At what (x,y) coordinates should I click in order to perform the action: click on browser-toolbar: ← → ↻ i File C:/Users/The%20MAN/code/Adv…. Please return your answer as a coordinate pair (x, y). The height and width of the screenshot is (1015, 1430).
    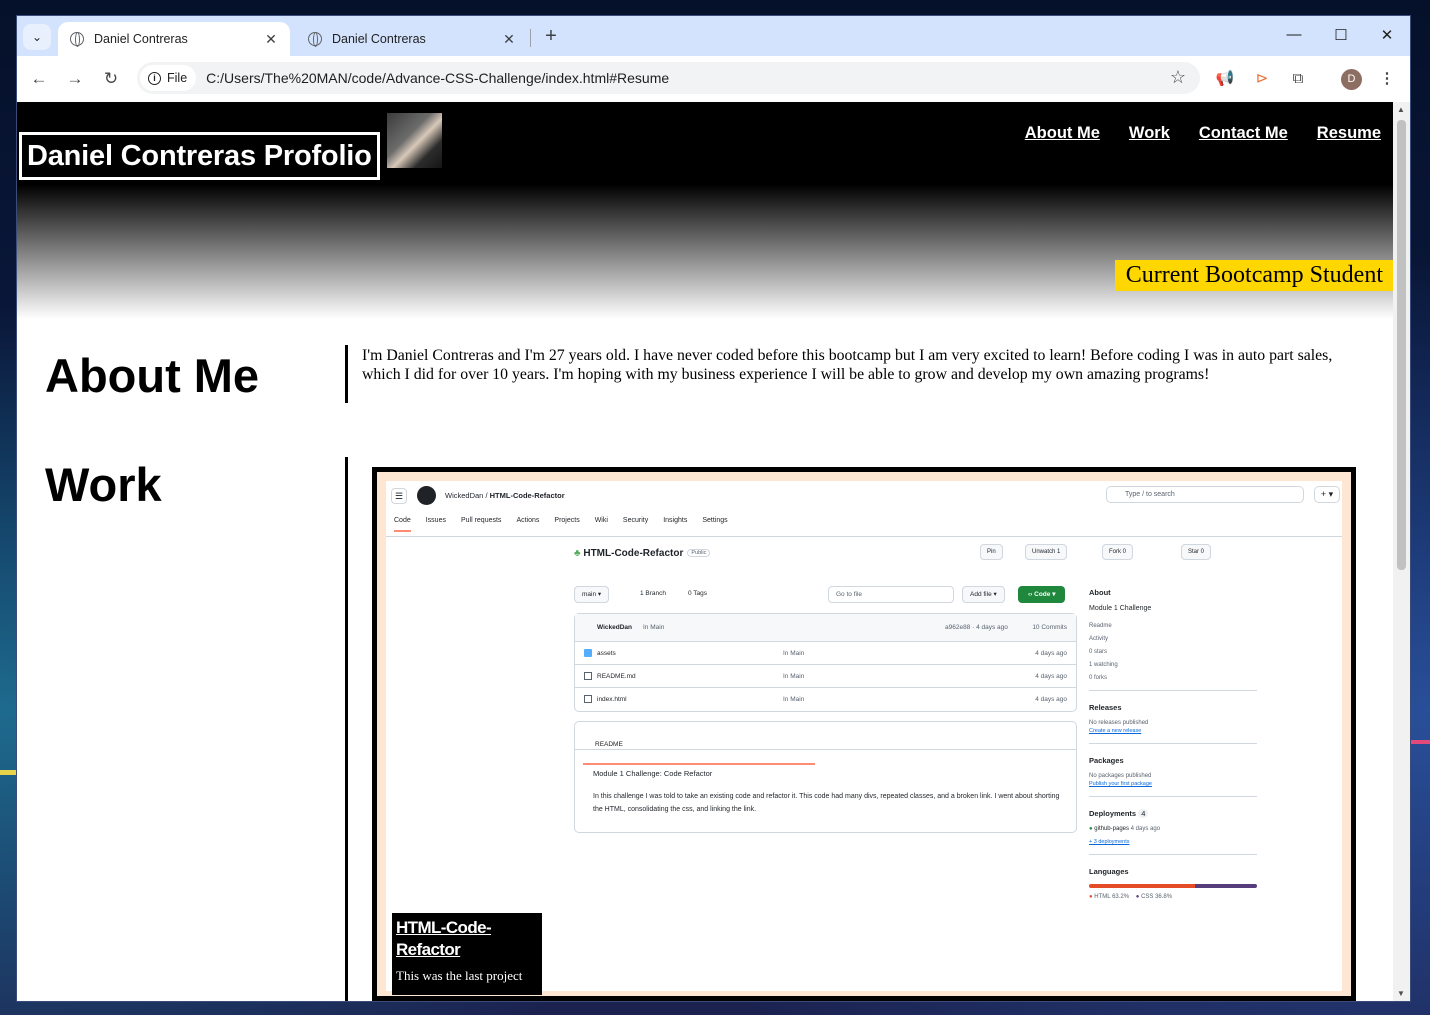
    Looking at the image, I should click on (713, 79).